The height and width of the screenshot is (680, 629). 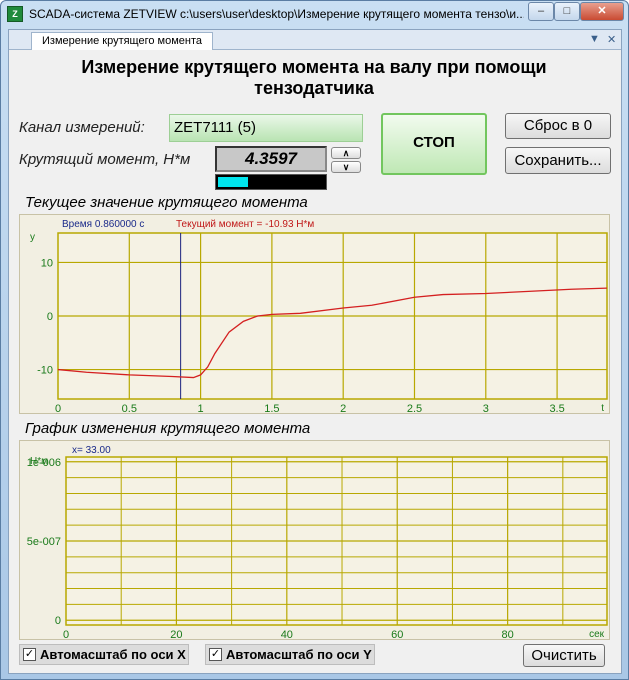 What do you see at coordinates (397, 635) in the screenshot?
I see `x-tick-label: 60` at bounding box center [397, 635].